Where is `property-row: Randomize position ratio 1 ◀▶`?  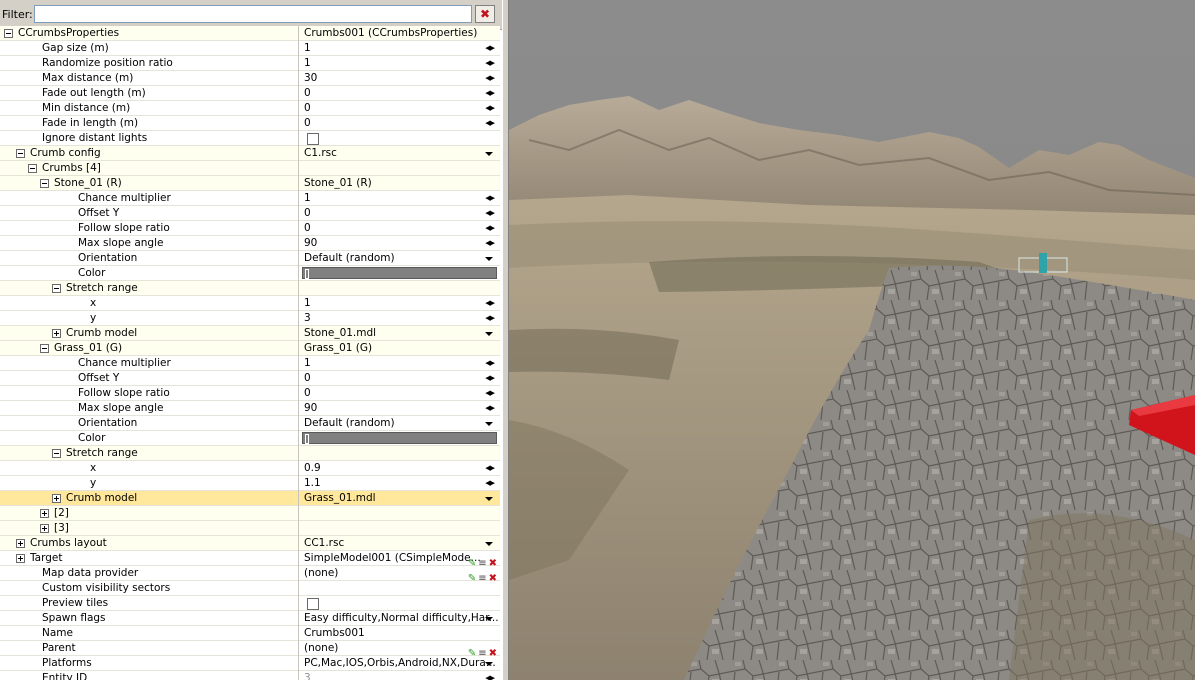 property-row: Randomize position ratio 1 ◀▶ is located at coordinates (250, 63).